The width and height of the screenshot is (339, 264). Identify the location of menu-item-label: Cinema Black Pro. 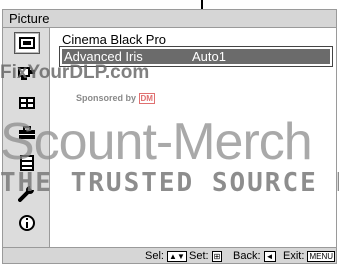
(114, 39).